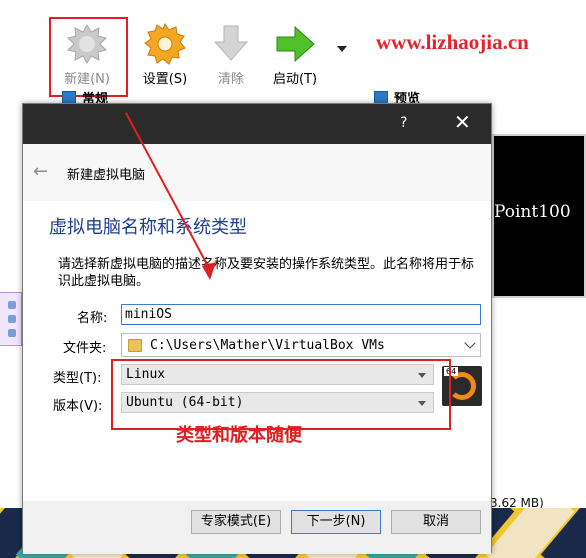 This screenshot has width=586, height=558. I want to click on dialog-nav: ← 新建虚拟电脑, so click(257, 172).